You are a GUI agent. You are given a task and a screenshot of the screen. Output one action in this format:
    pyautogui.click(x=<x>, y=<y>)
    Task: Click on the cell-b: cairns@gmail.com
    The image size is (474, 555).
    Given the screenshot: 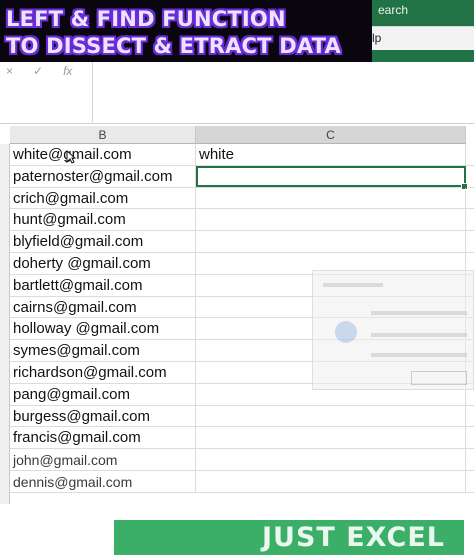 What is the action you would take?
    pyautogui.click(x=103, y=307)
    